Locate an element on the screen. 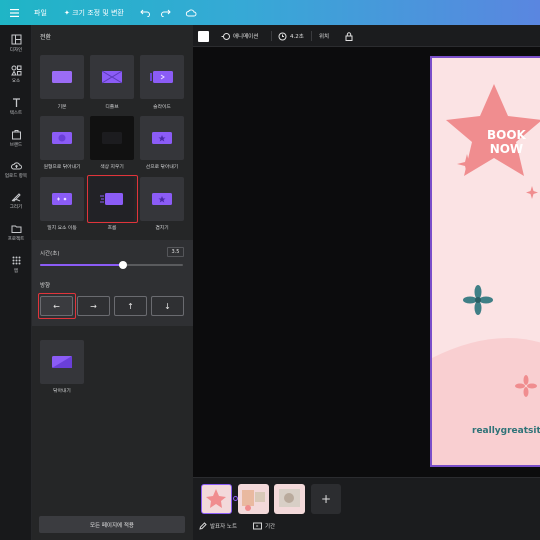 Image resolution: width=540 pixels, height=540 pixels. transition-label: 슬라이드 is located at coordinates (162, 107).